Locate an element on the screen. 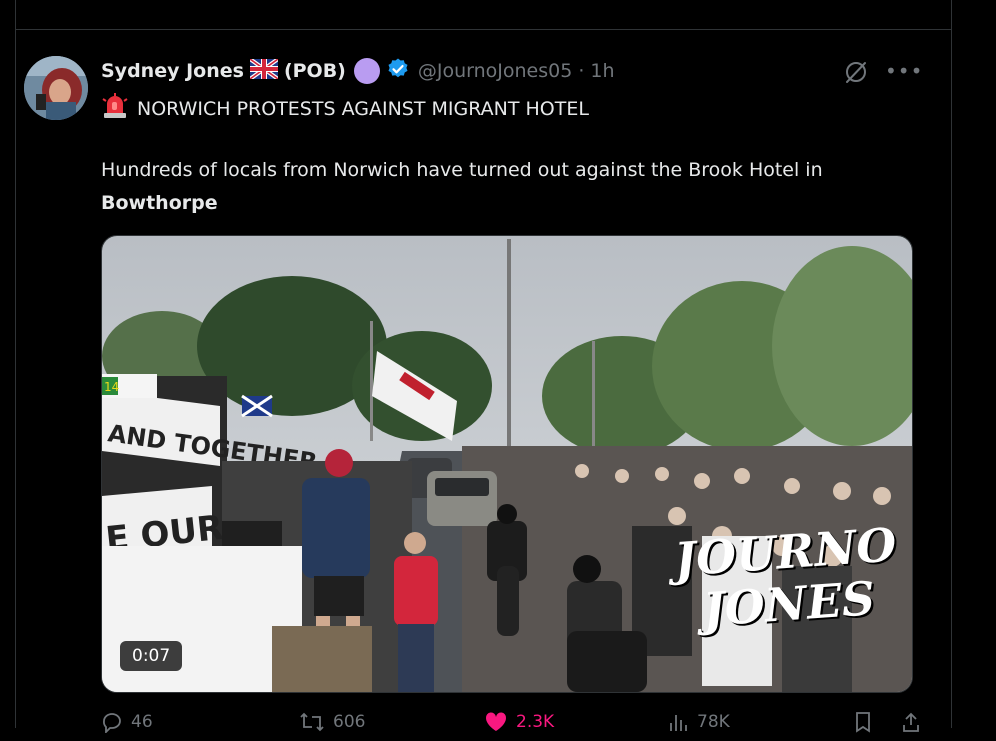 This screenshot has height=741, width=996. tweet-actions: 46 606 2.3K 78K is located at coordinates (511, 726).